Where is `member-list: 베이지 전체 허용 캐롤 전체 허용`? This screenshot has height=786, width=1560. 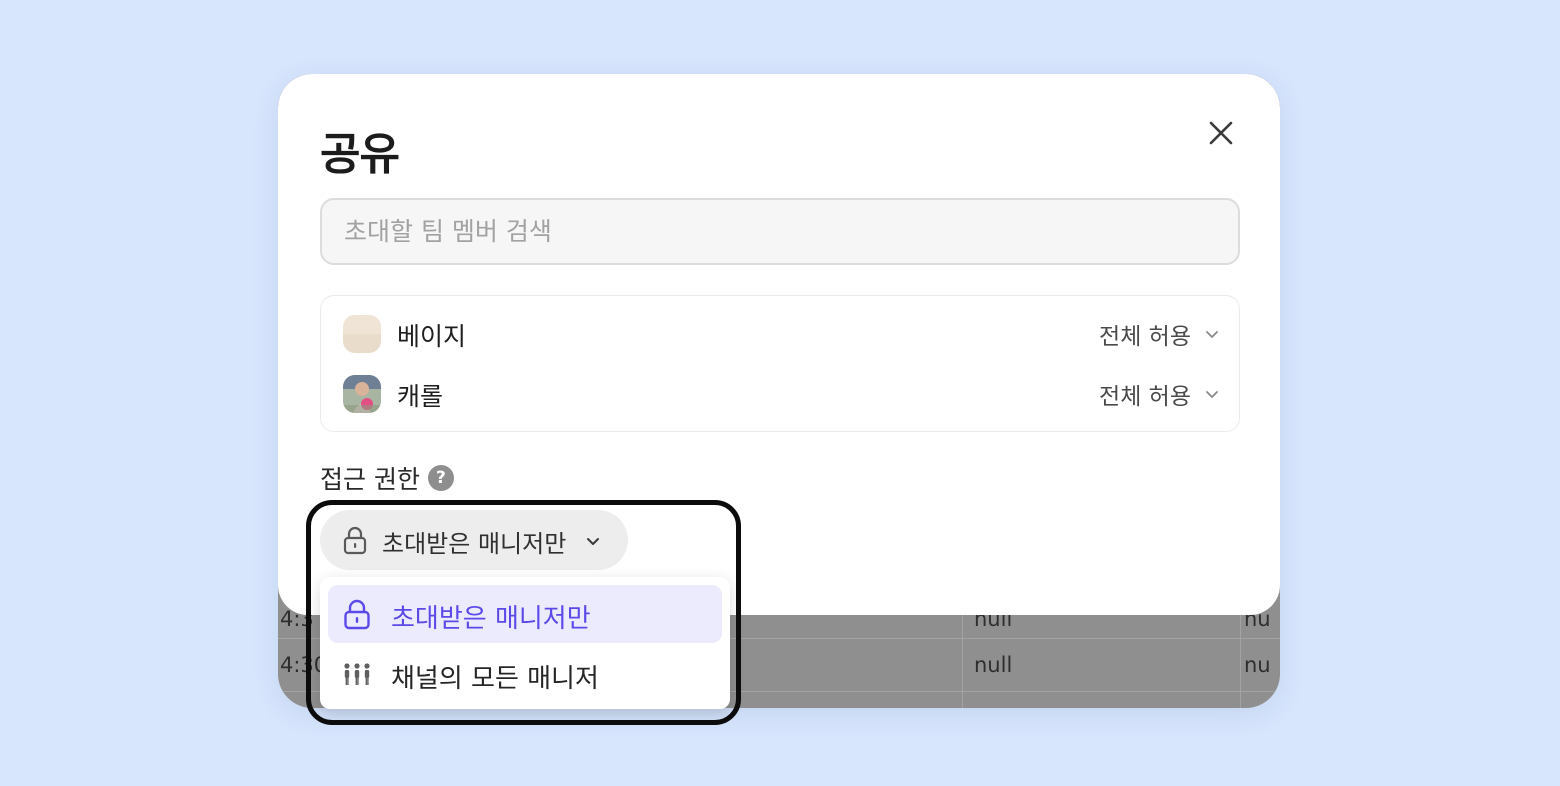
member-list: 베이지 전체 허용 캐롤 전체 허용 is located at coordinates (780, 363).